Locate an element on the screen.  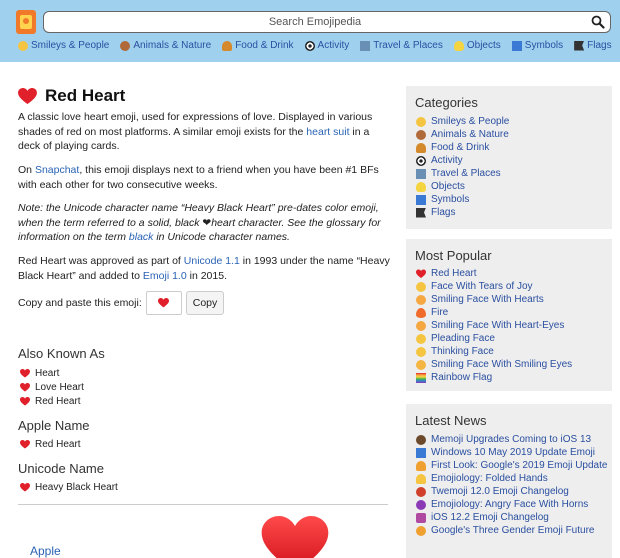
popular-smiling-hearts: Smiling Face With Hearts is located at coordinates (480, 299).